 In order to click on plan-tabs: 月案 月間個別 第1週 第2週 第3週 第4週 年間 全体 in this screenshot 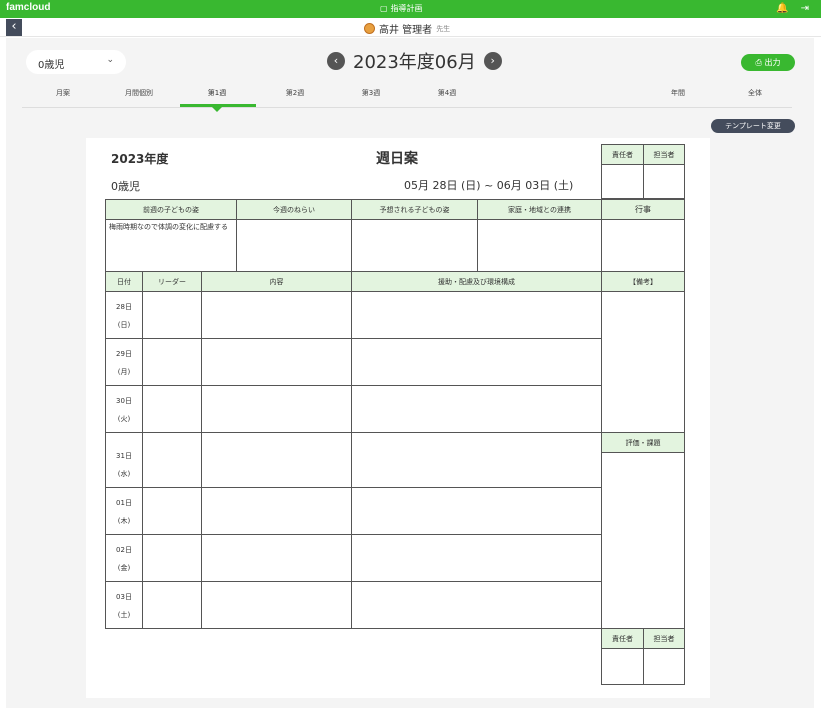, I will do `click(407, 96)`.